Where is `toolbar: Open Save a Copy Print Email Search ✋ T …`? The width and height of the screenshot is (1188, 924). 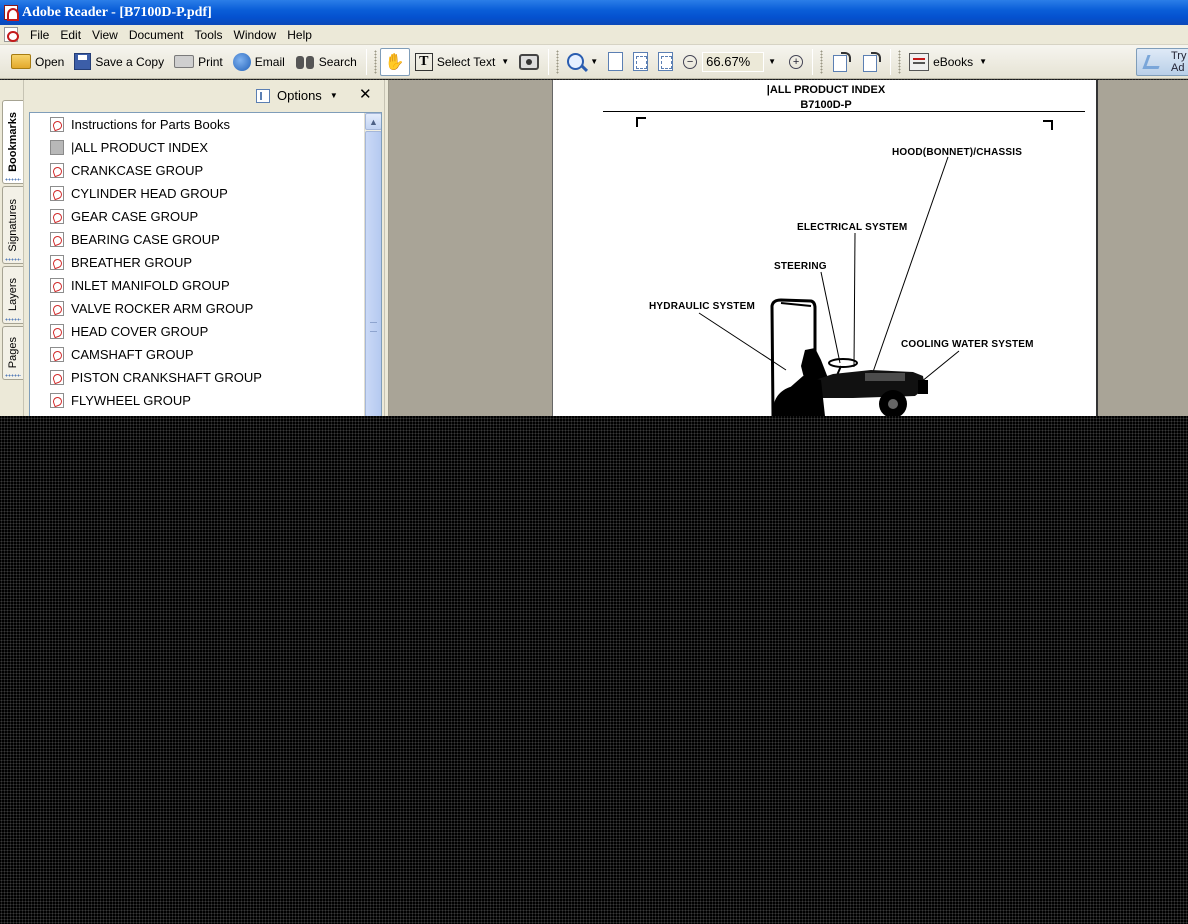 toolbar: Open Save a Copy Print Email Search ✋ T … is located at coordinates (594, 62).